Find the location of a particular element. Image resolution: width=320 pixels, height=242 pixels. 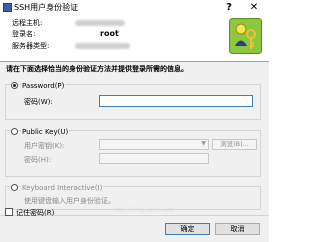

password-input is located at coordinates (176, 101).